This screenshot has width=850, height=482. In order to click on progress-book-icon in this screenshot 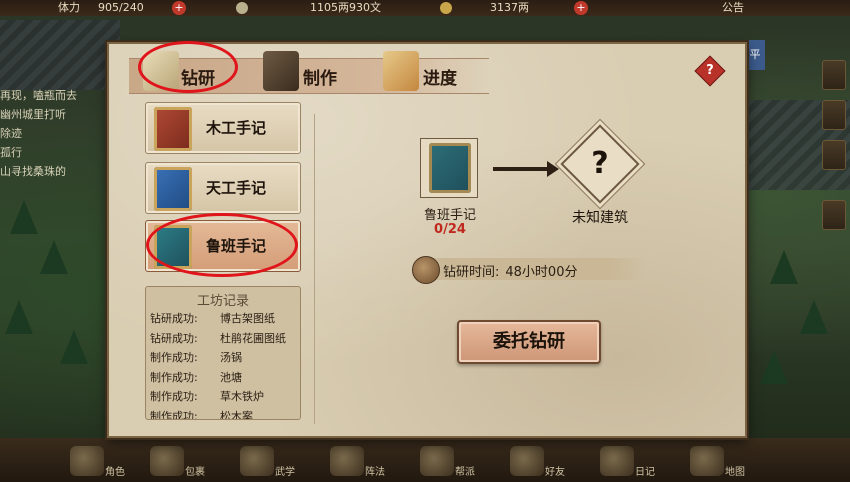, I will do `click(401, 71)`.